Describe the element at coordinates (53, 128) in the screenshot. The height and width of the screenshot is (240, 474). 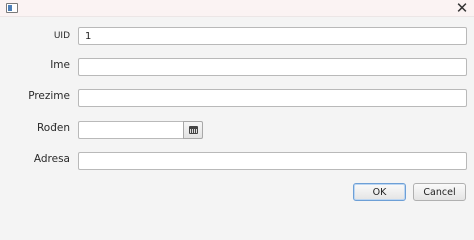
I see `roden-label: Rođen` at that location.